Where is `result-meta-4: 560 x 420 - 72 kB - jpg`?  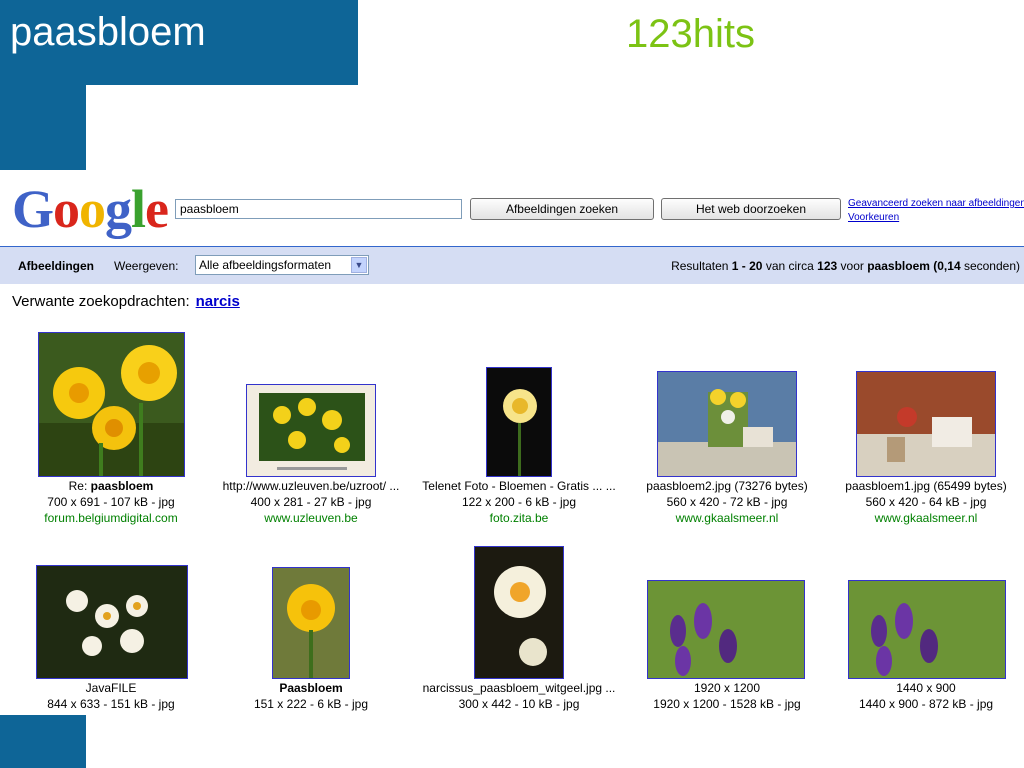 result-meta-4: 560 x 420 - 72 kB - jpg is located at coordinates (727, 502).